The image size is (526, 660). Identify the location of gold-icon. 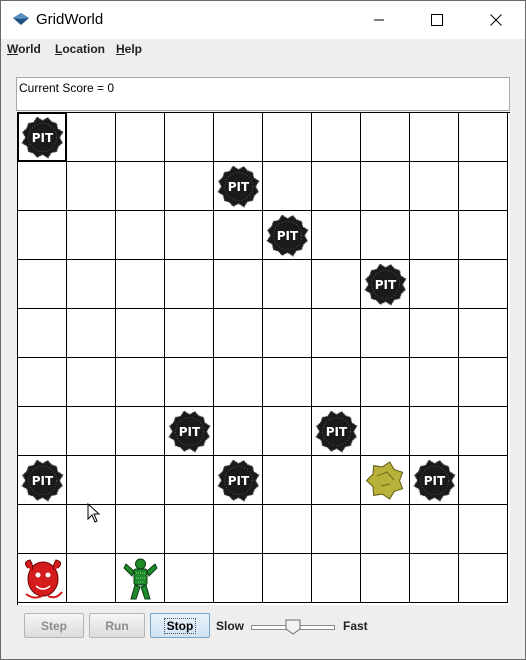
(385, 480).